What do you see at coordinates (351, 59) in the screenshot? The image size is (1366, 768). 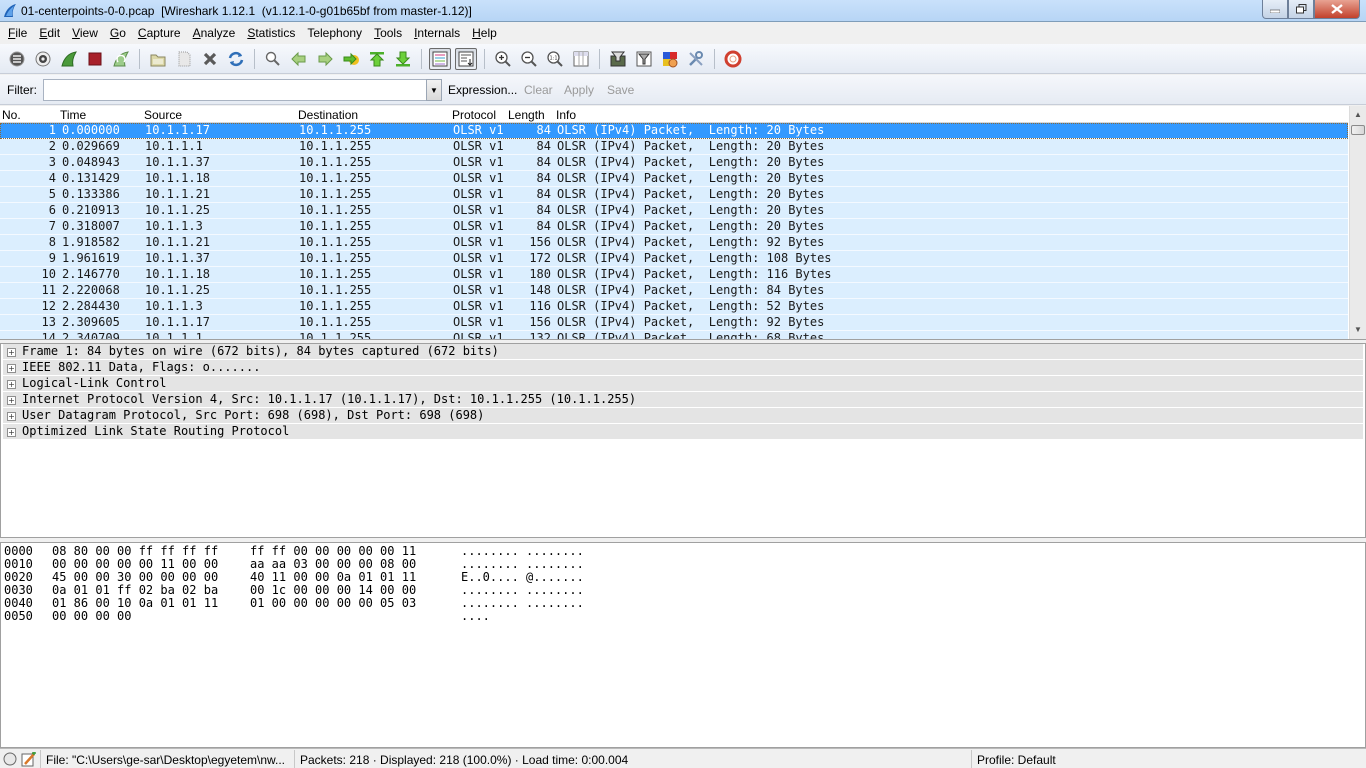 I see `go-to-packet-button` at bounding box center [351, 59].